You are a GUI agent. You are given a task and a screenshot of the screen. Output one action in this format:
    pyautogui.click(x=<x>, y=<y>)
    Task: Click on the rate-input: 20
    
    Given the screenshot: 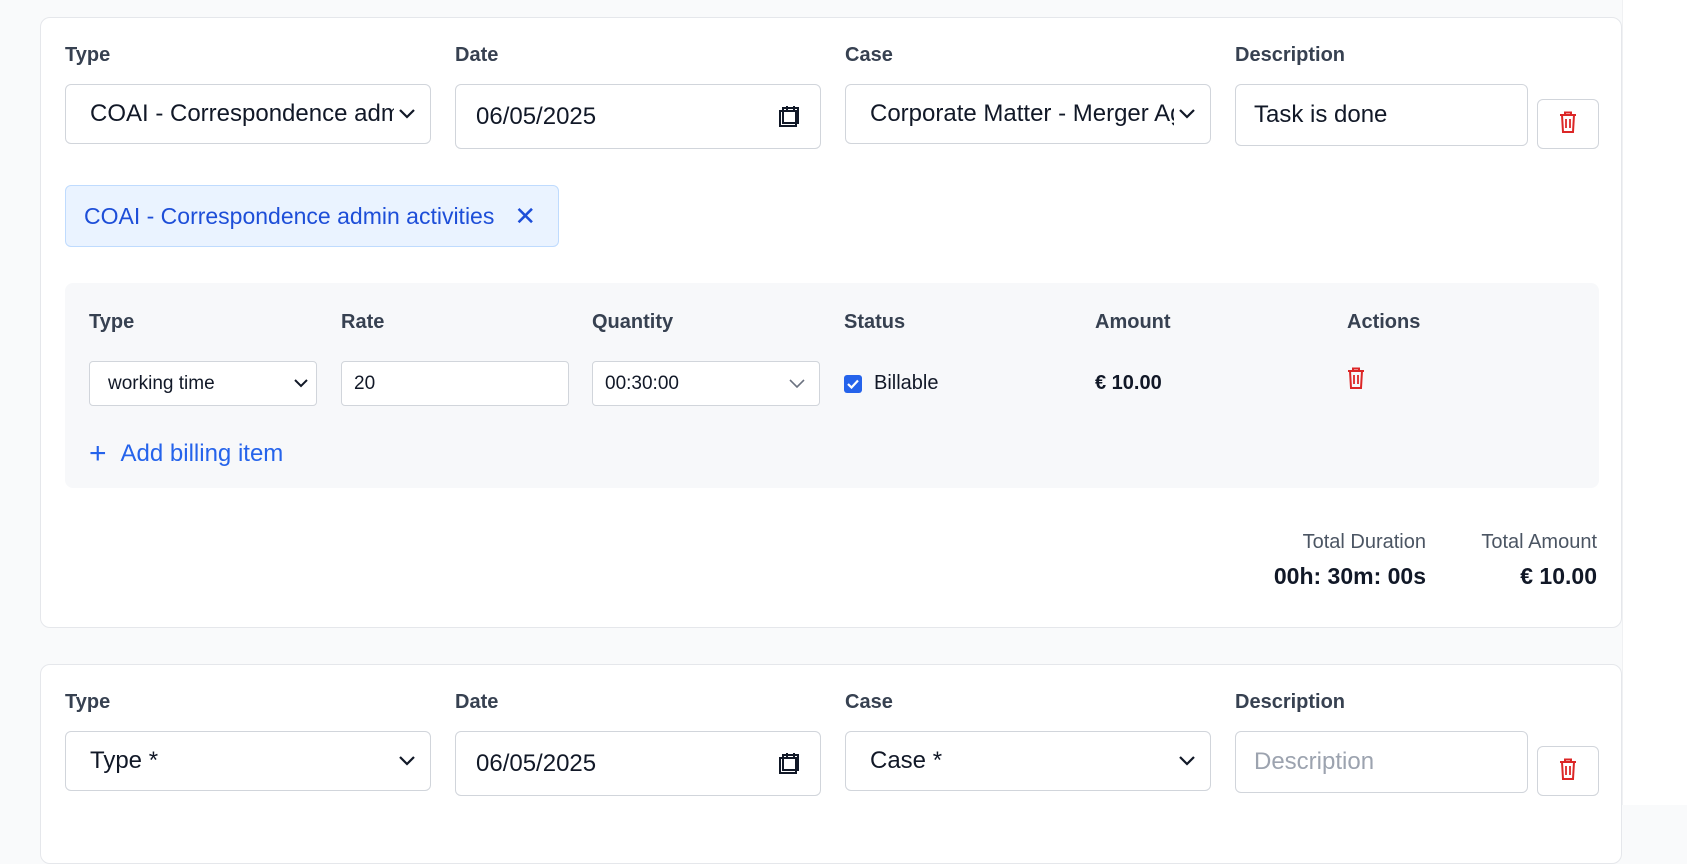 What is the action you would take?
    pyautogui.click(x=455, y=383)
    